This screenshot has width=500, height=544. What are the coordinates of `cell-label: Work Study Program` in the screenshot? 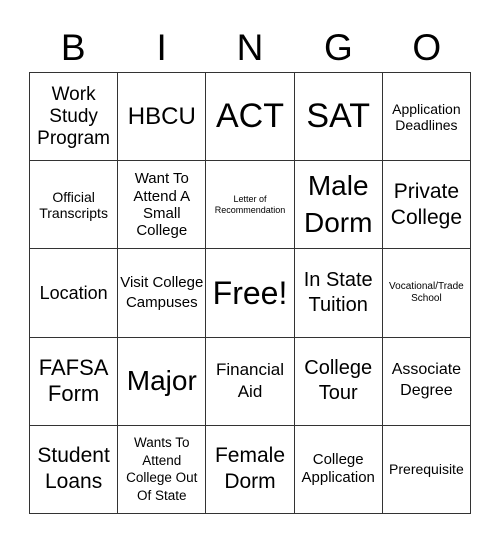 It's located at (74, 116).